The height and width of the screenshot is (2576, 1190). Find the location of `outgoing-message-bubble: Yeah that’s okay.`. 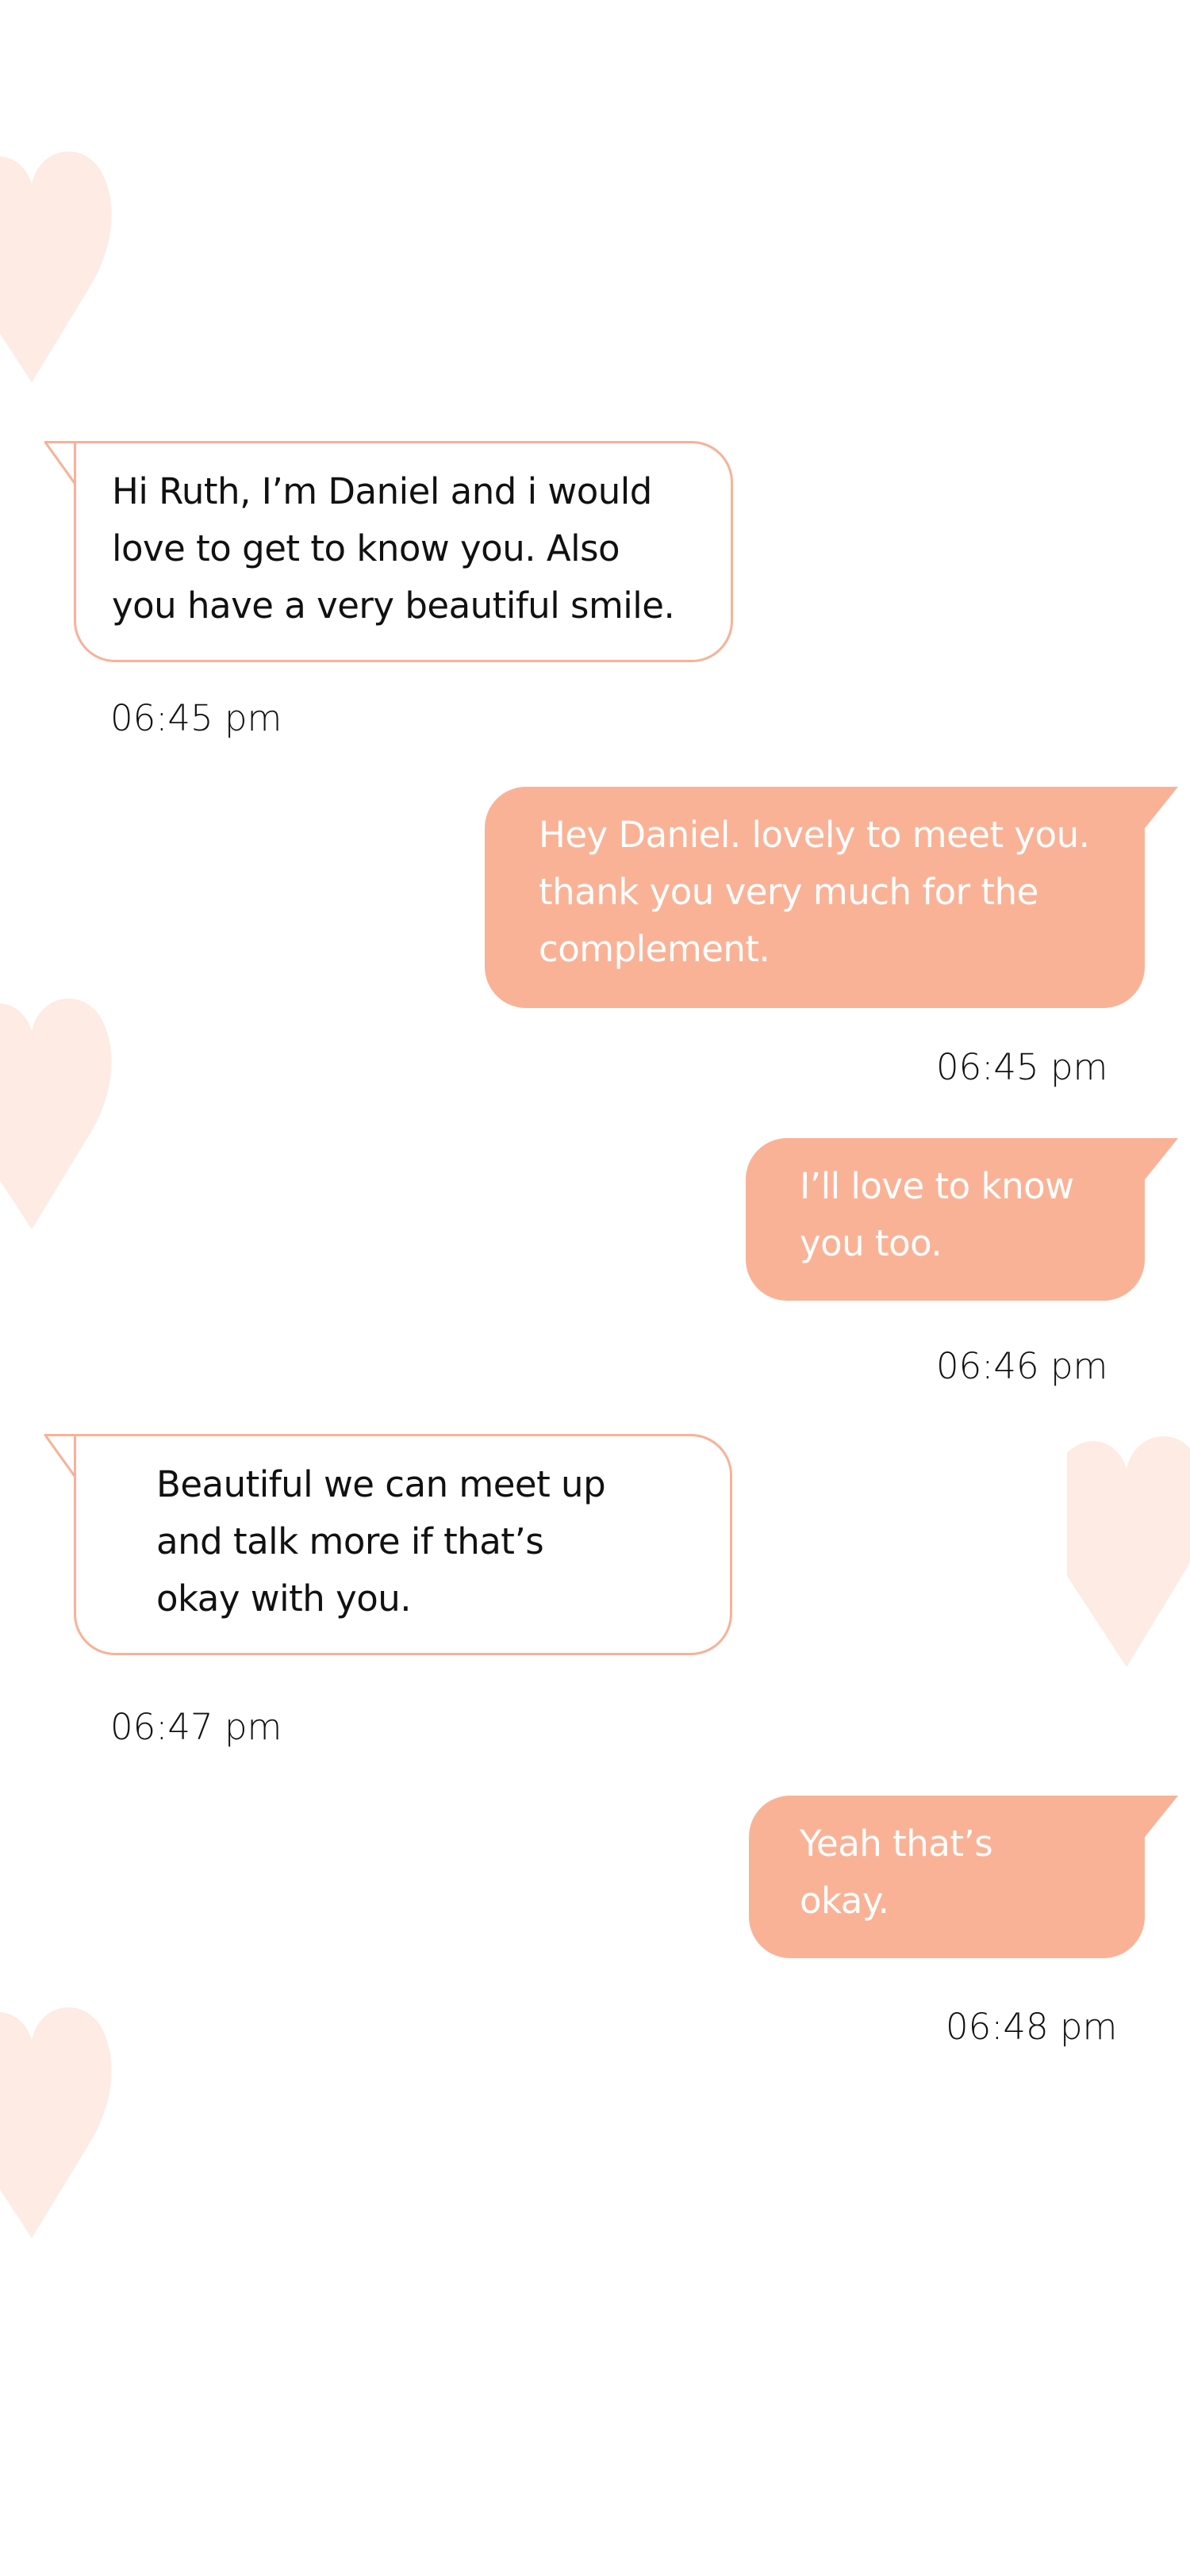

outgoing-message-bubble: Yeah that’s okay. is located at coordinates (947, 1877).